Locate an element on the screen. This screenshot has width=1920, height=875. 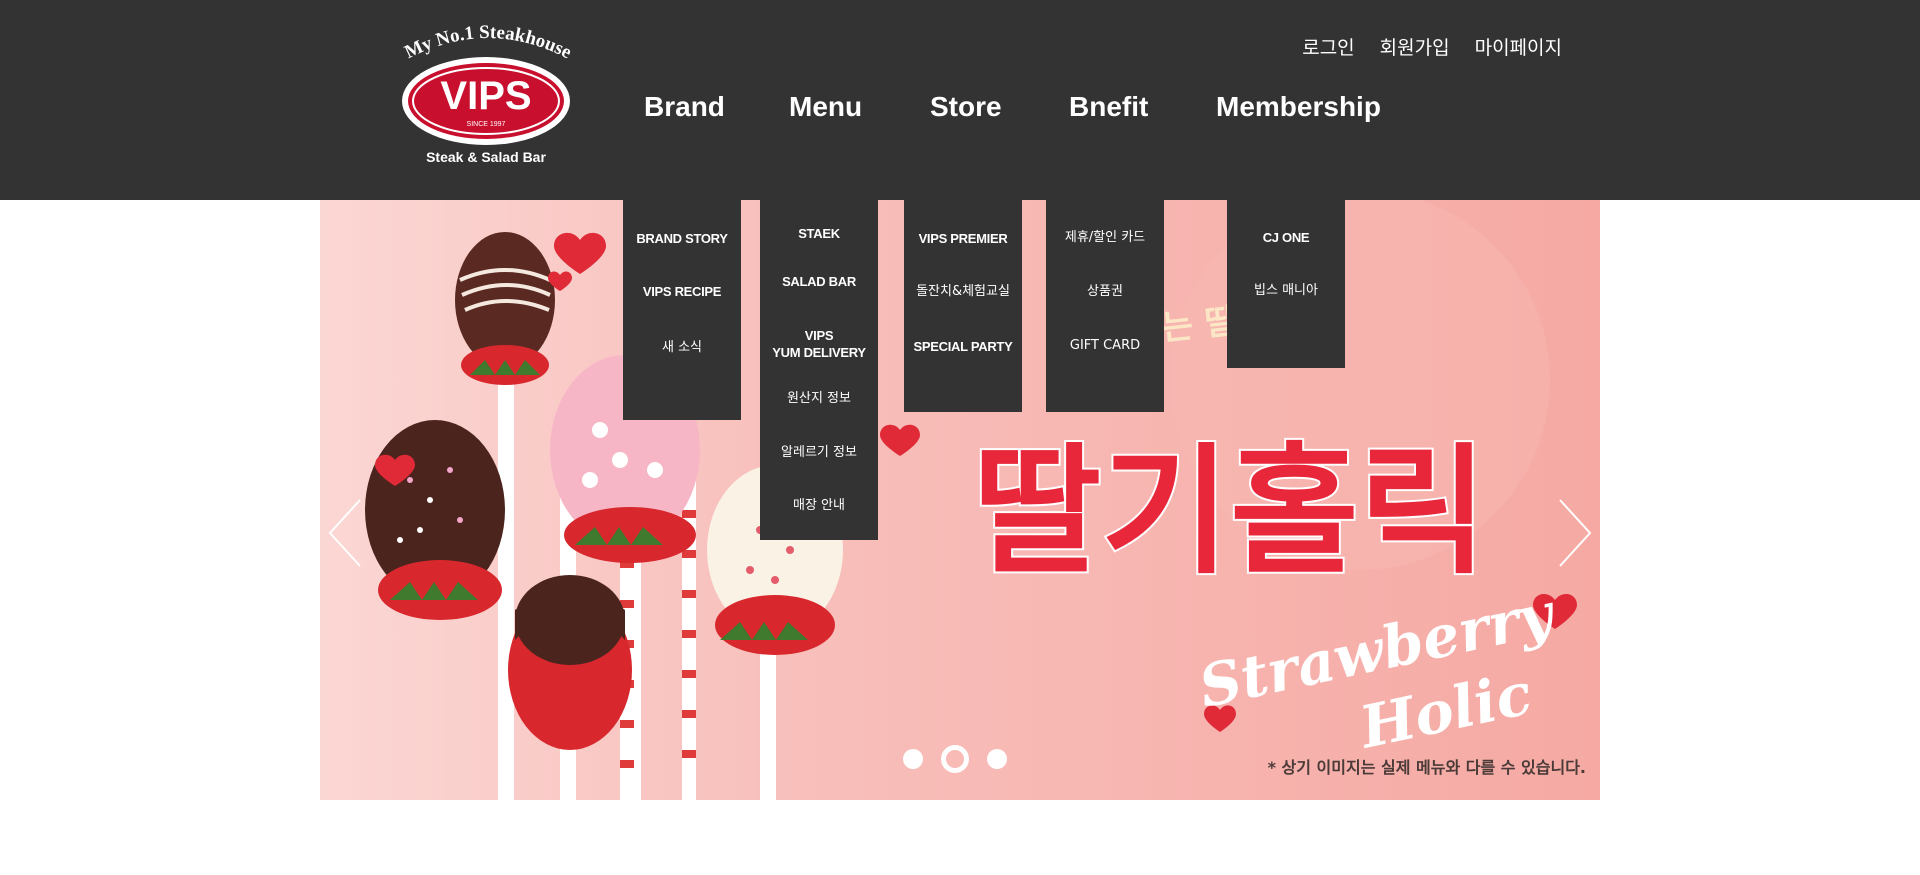
logo-since: SINCE 1997 is located at coordinates (486, 124).